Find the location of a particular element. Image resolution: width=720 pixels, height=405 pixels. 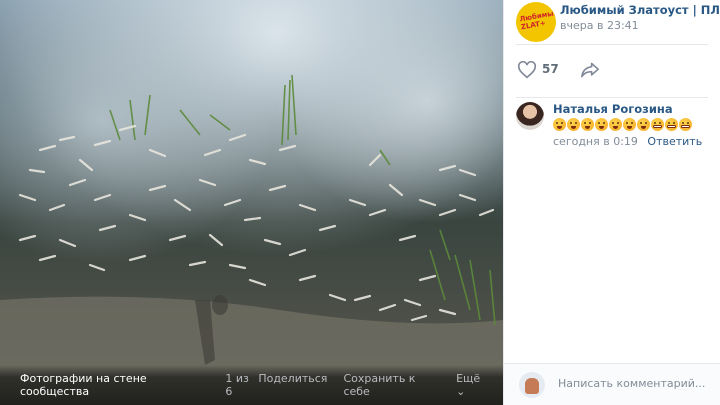

chevron-down-icon: ⌄ is located at coordinates (461, 391).